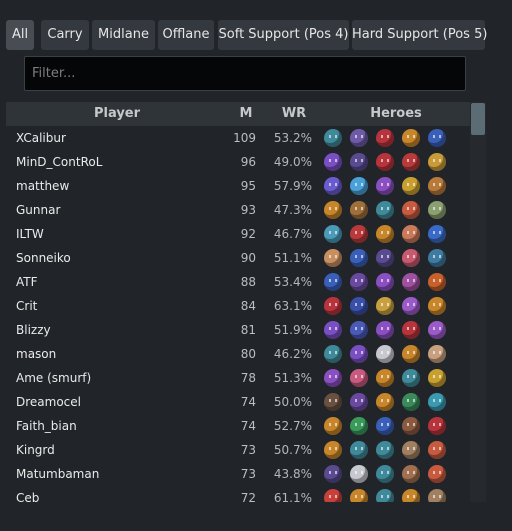 This screenshot has width=512, height=531. Describe the element at coordinates (419, 35) in the screenshot. I see `tab-hard-support: Hard Support (Pos 5)` at that location.